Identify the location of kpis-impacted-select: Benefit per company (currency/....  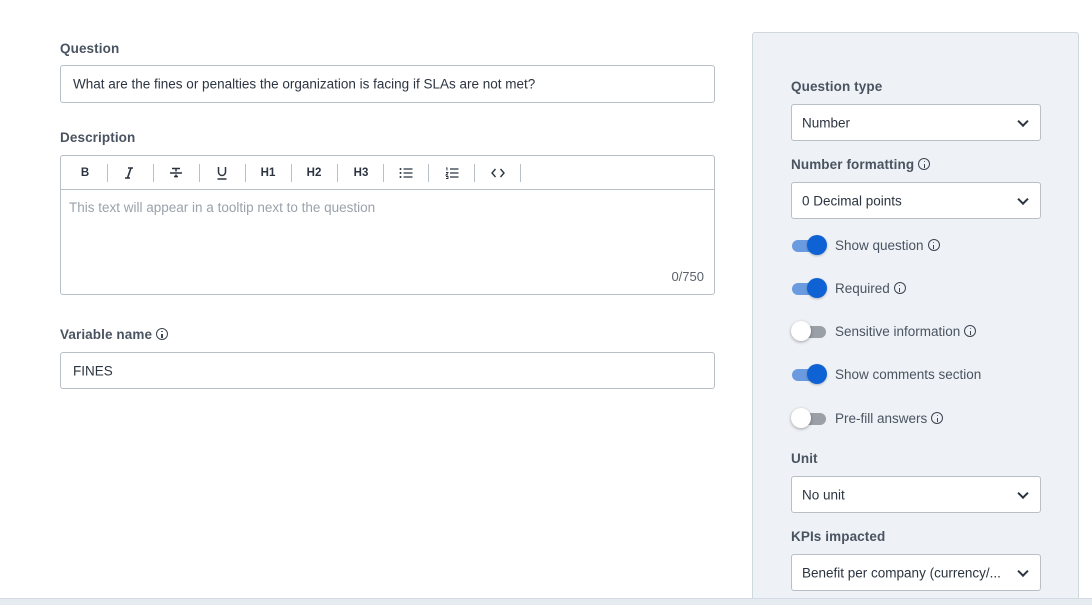
(916, 572).